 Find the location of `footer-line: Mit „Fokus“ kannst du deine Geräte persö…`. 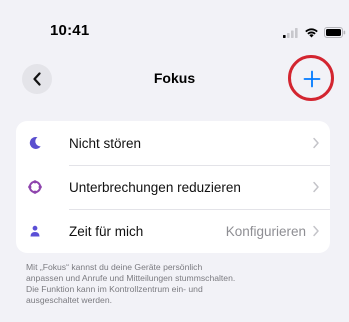

footer-line: Mit „Fokus“ kannst du deine Geräte persö… is located at coordinates (114, 267).